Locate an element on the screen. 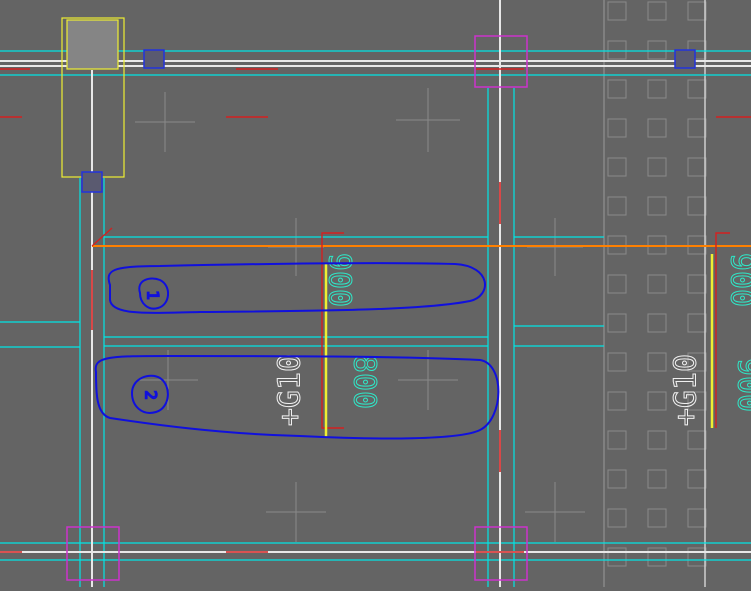 Image resolution: width=751 pixels, height=591 pixels. markup-lower-note: 2 is located at coordinates (151, 395).